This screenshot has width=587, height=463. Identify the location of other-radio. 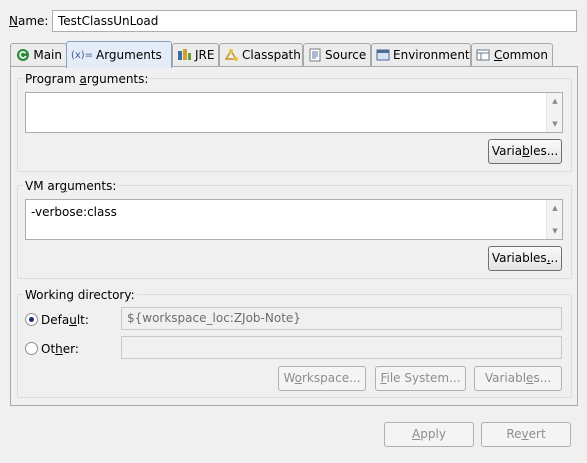
(31, 348).